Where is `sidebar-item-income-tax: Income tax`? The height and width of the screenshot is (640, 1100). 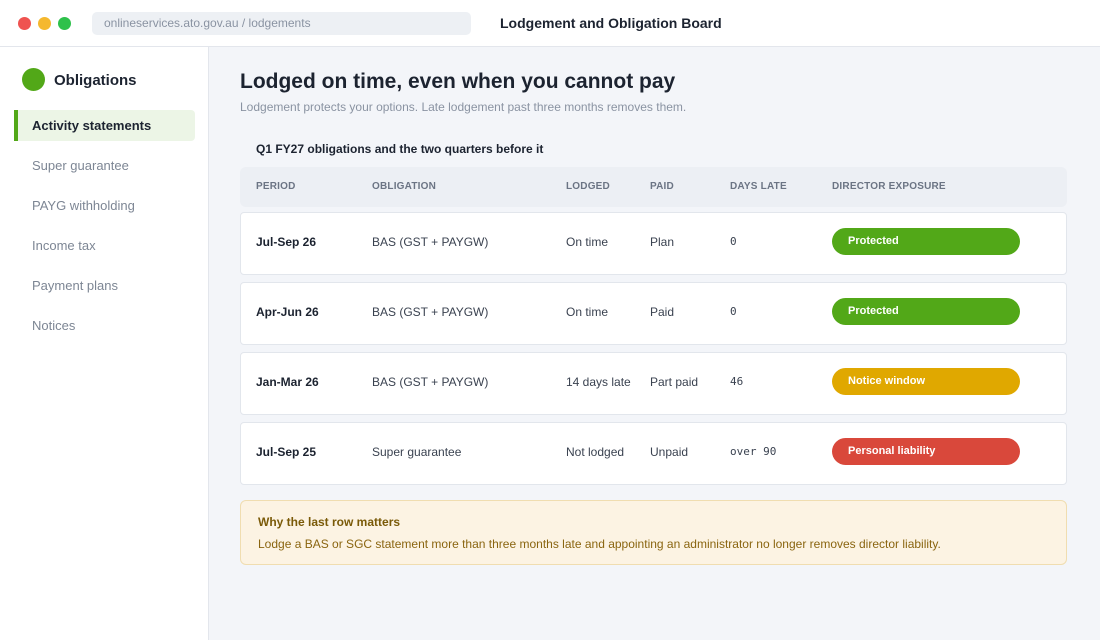 sidebar-item-income-tax: Income tax is located at coordinates (104, 245).